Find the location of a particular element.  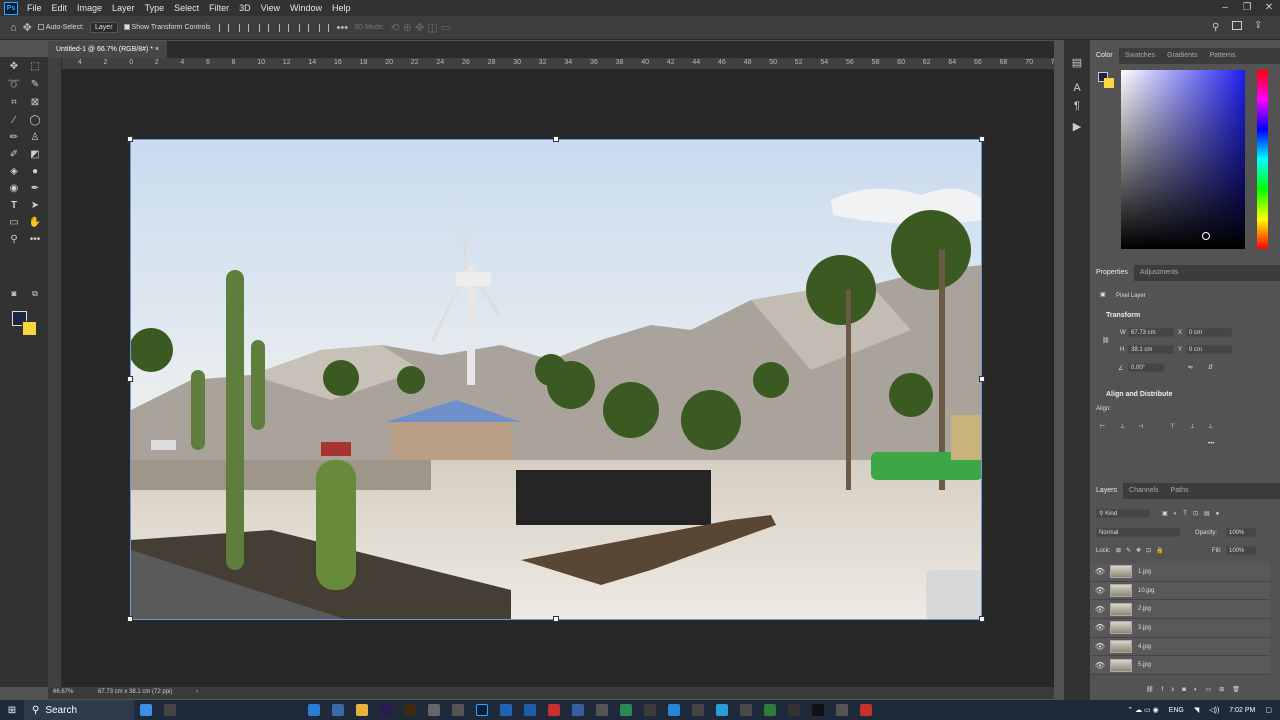

edit-toolbar-icon: ••• is located at coordinates (35, 240).